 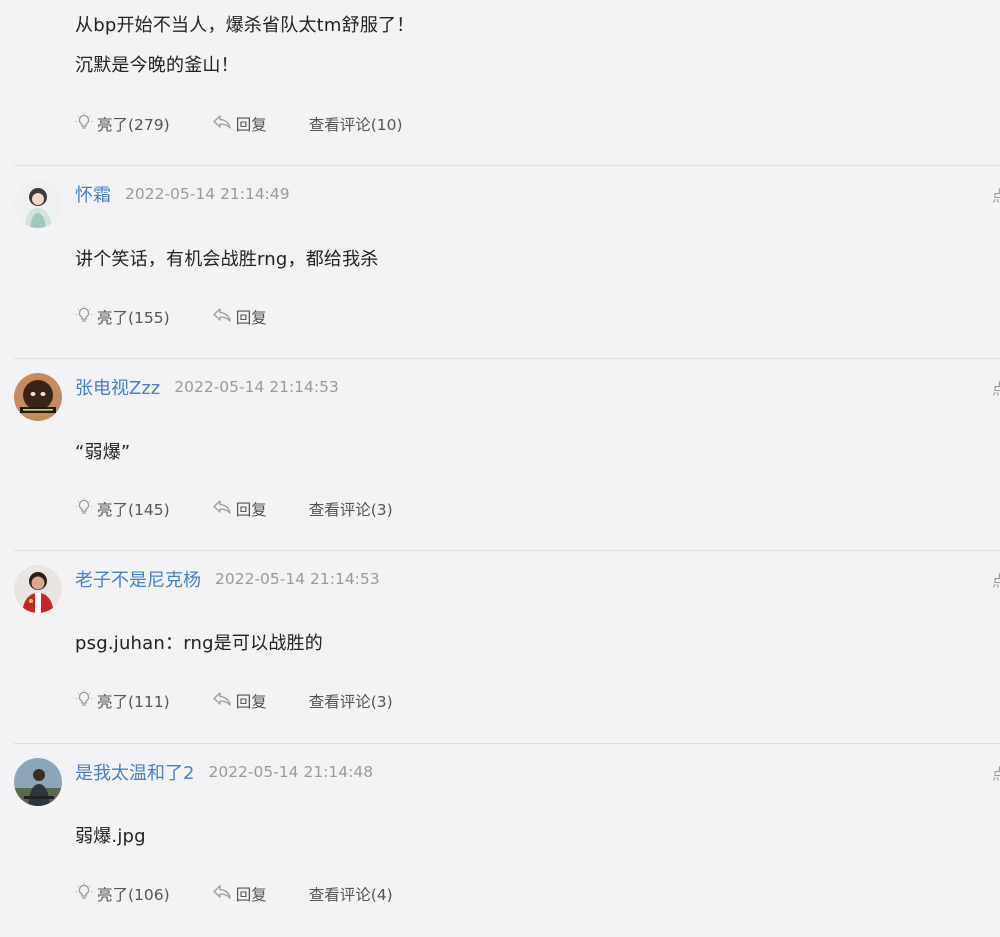 What do you see at coordinates (138, 579) in the screenshot?
I see `username: 老子不是尼克杨` at bounding box center [138, 579].